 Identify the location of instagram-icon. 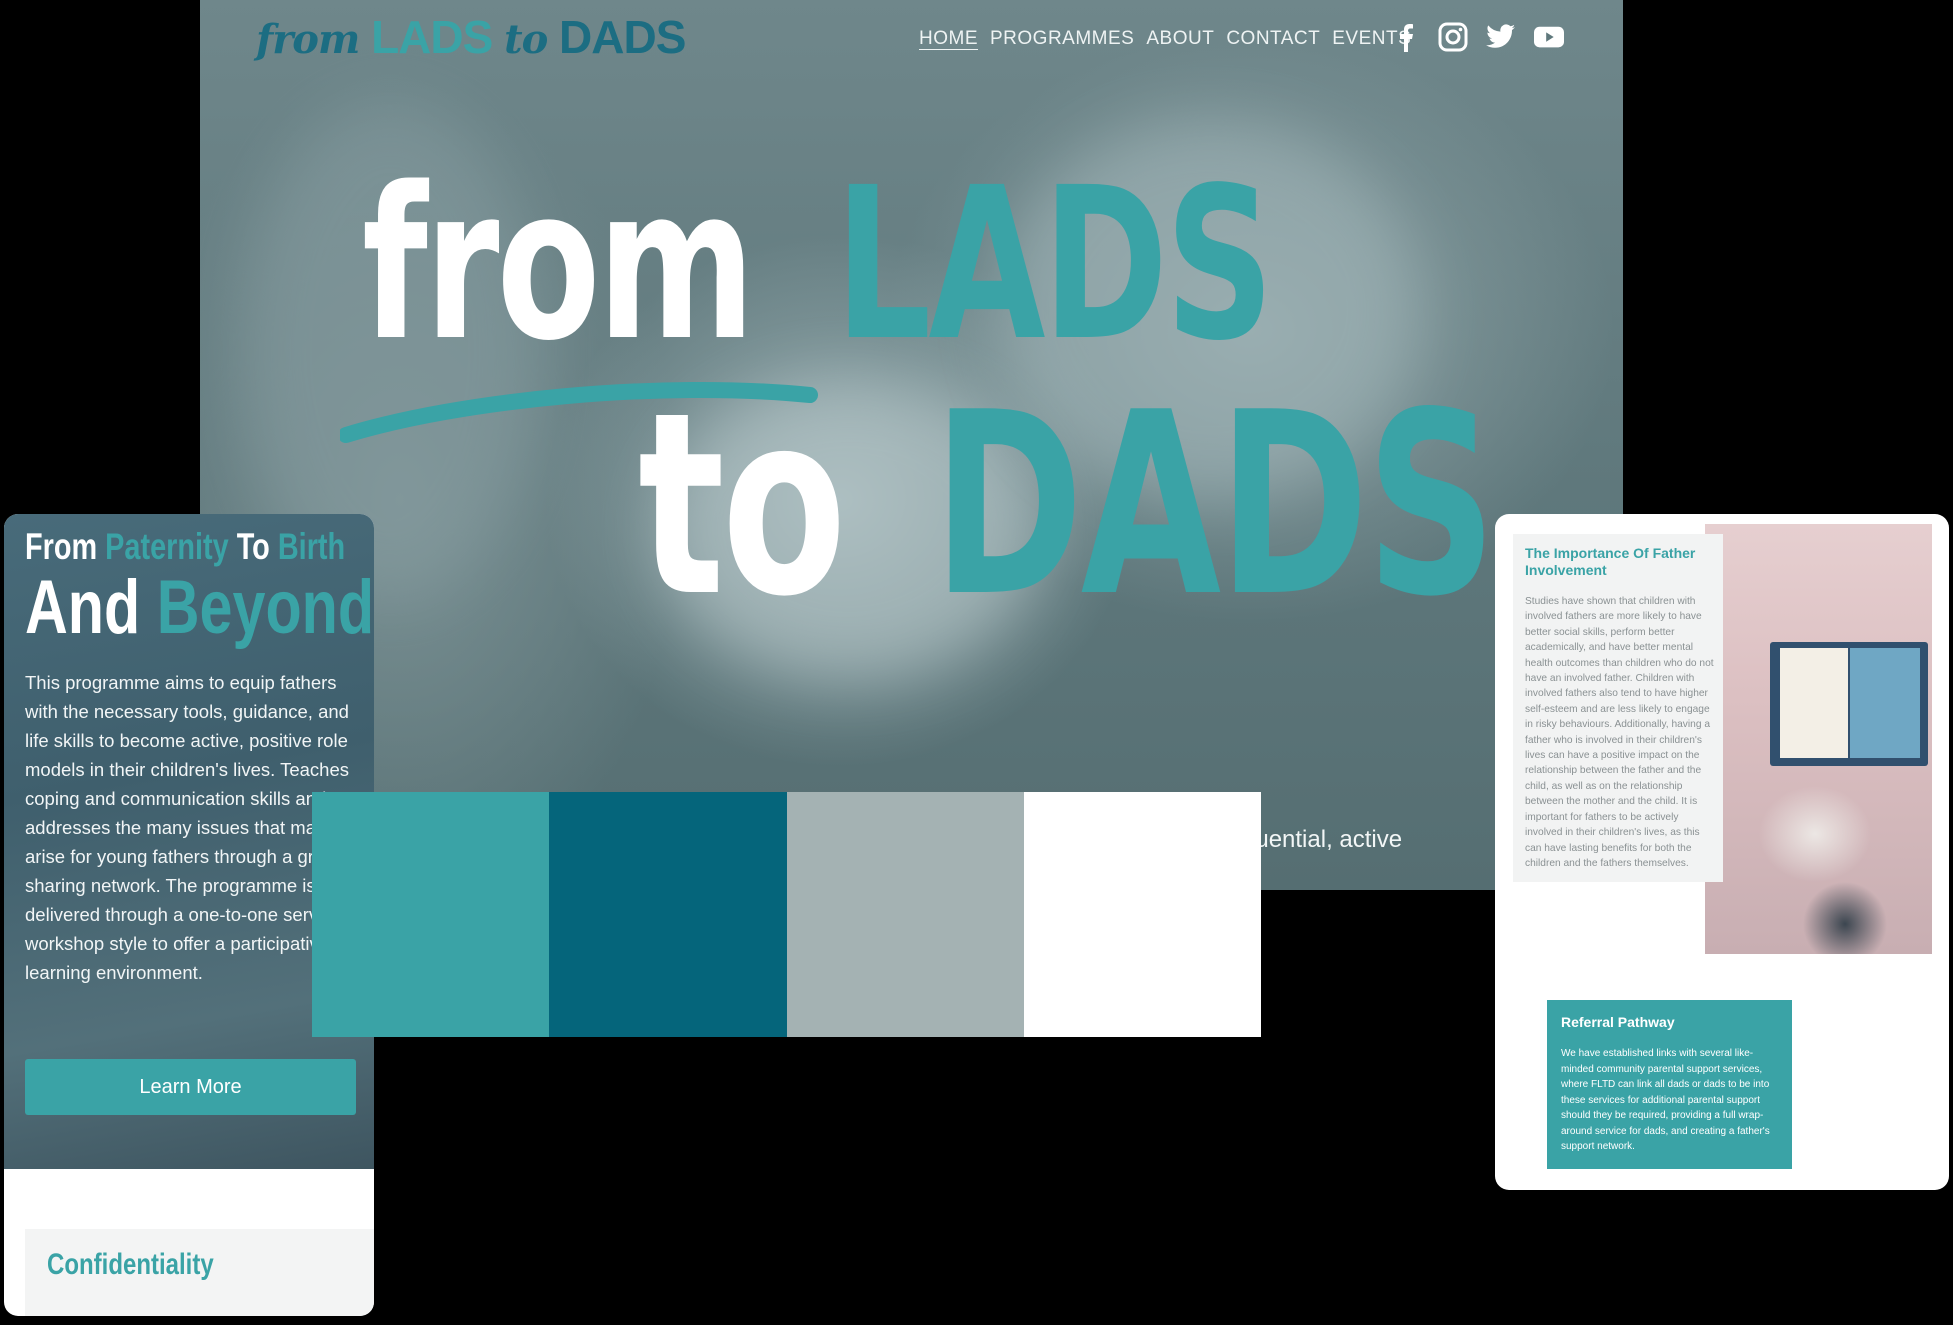
(1453, 37).